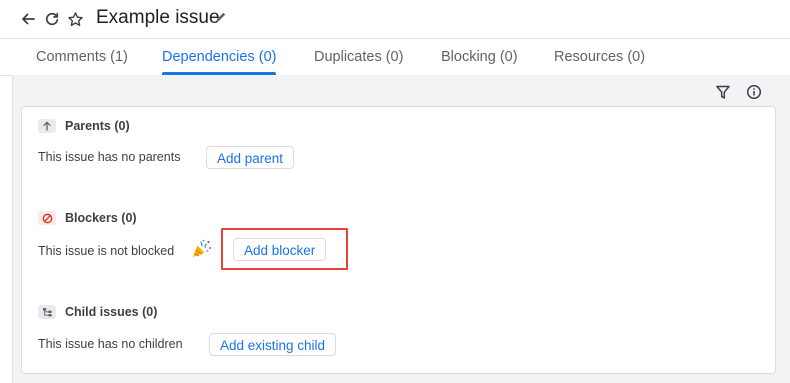 The height and width of the screenshot is (383, 790). What do you see at coordinates (47, 312) in the screenshot?
I see `hierarchy-icon` at bounding box center [47, 312].